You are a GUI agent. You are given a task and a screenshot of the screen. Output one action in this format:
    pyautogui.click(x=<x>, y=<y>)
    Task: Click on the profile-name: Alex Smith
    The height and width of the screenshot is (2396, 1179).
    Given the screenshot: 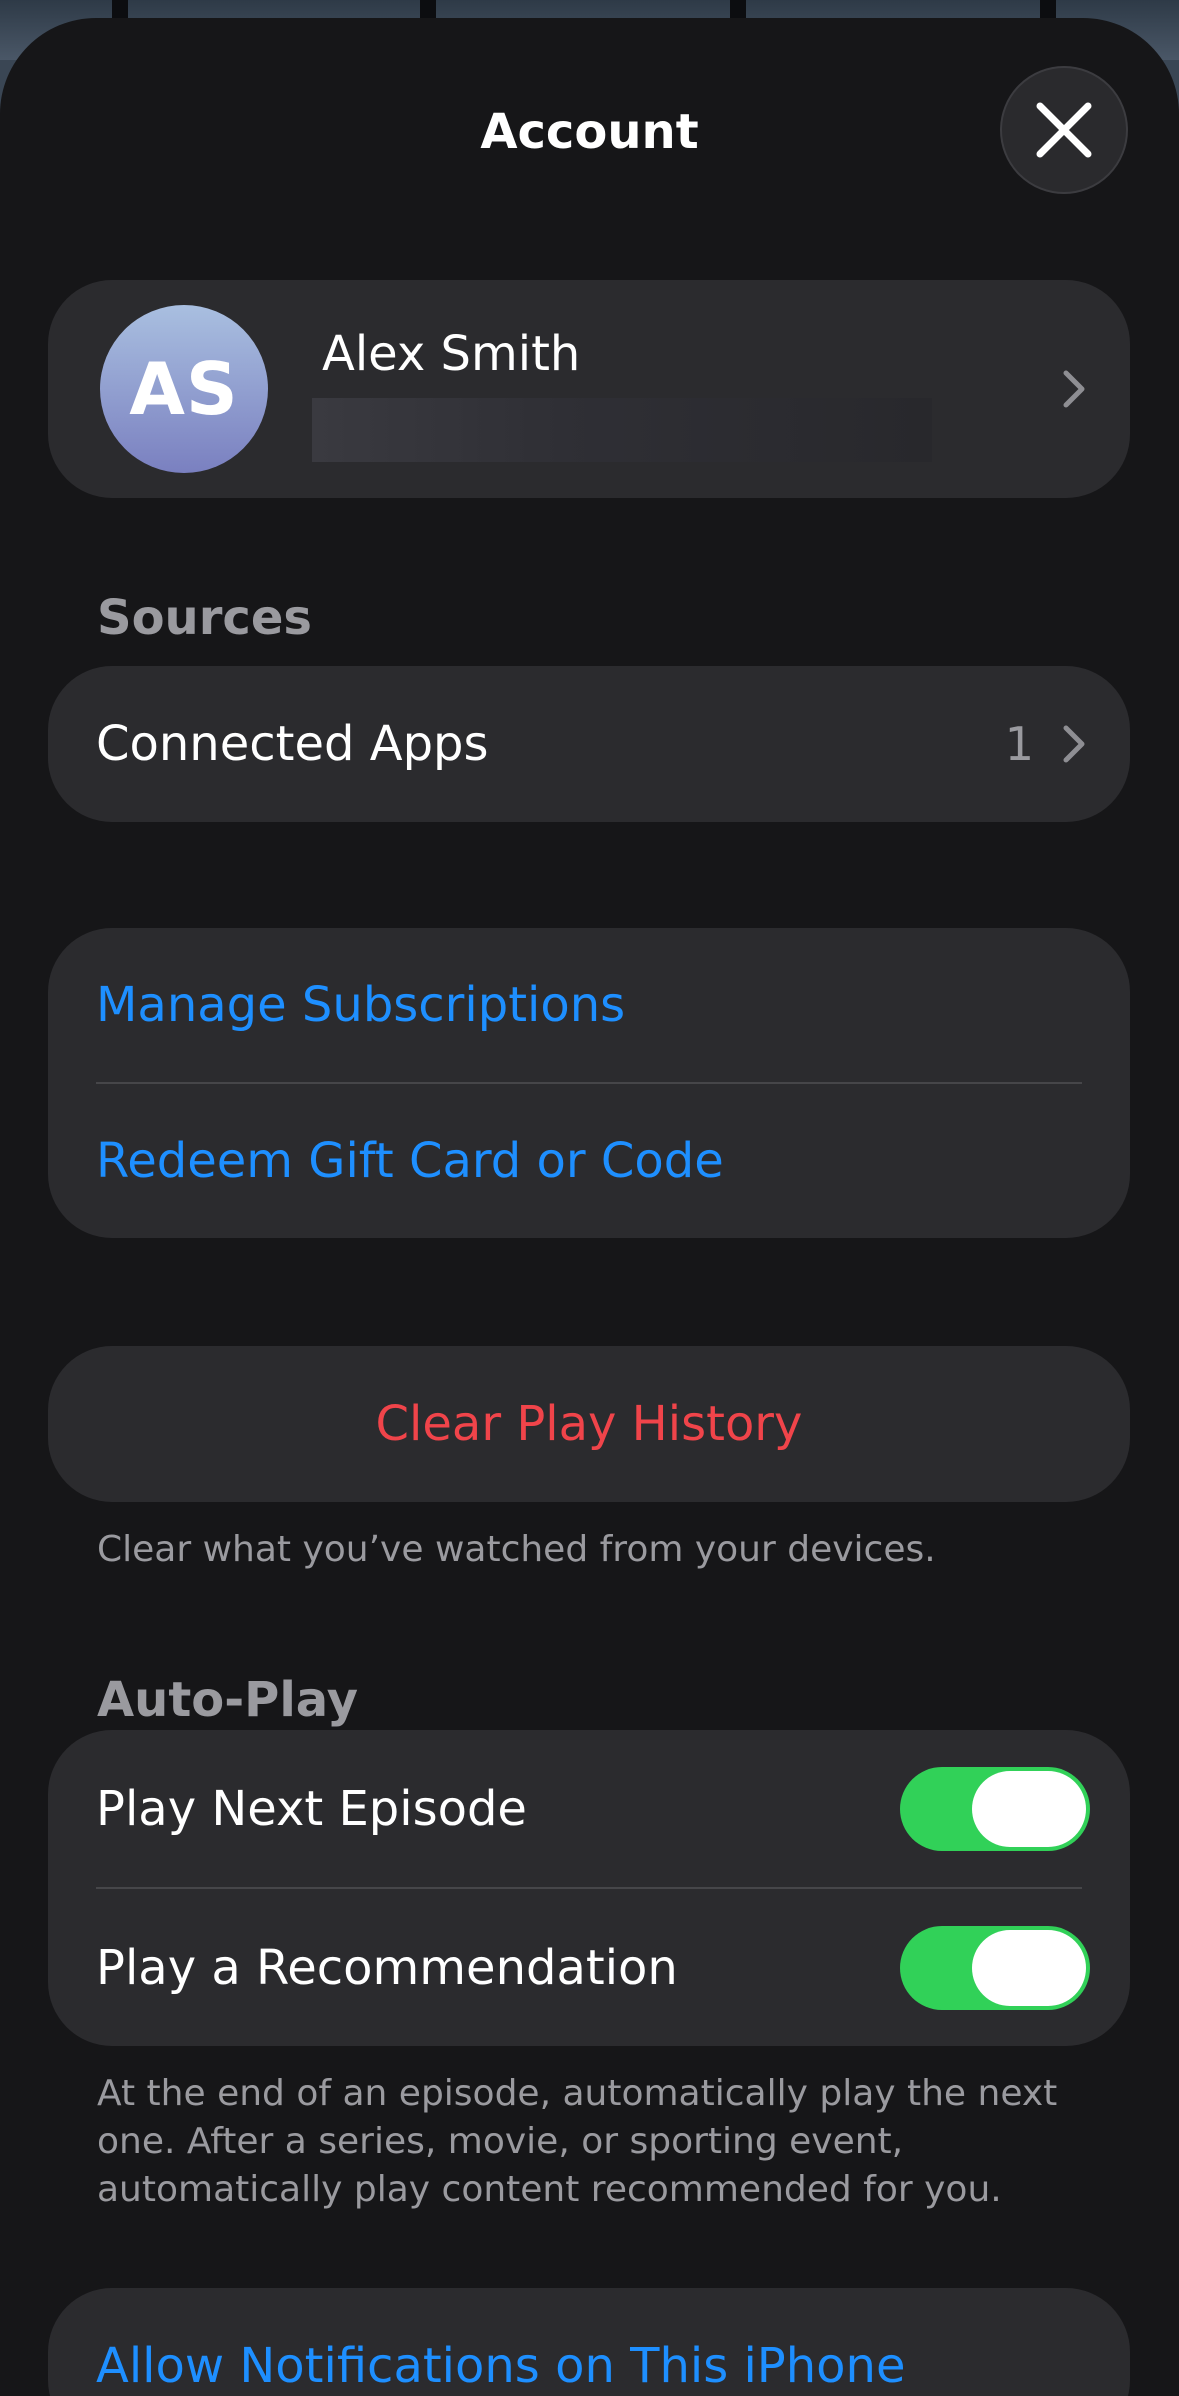 What is the action you would take?
    pyautogui.click(x=451, y=354)
    